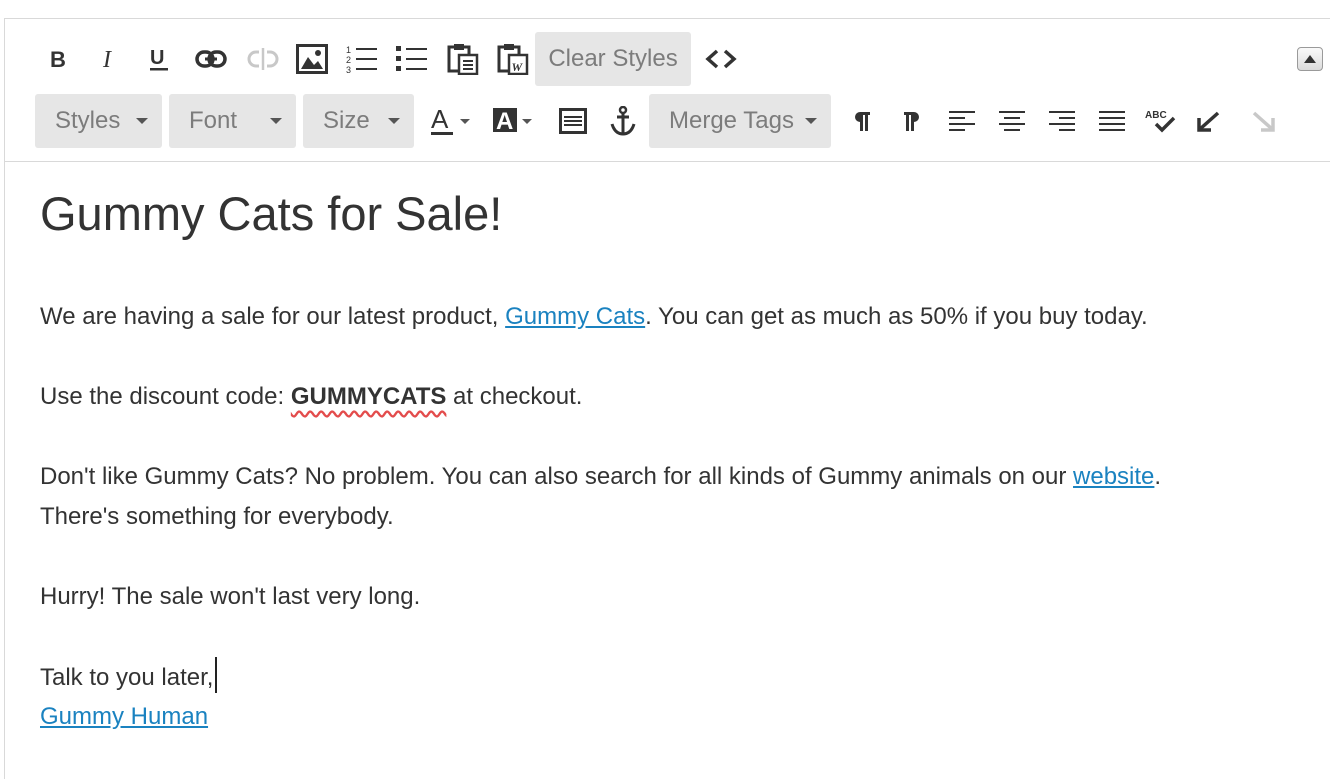 Image resolution: width=1330 pixels, height=779 pixels. I want to click on clear-styles-button: Clear Styles, so click(613, 59).